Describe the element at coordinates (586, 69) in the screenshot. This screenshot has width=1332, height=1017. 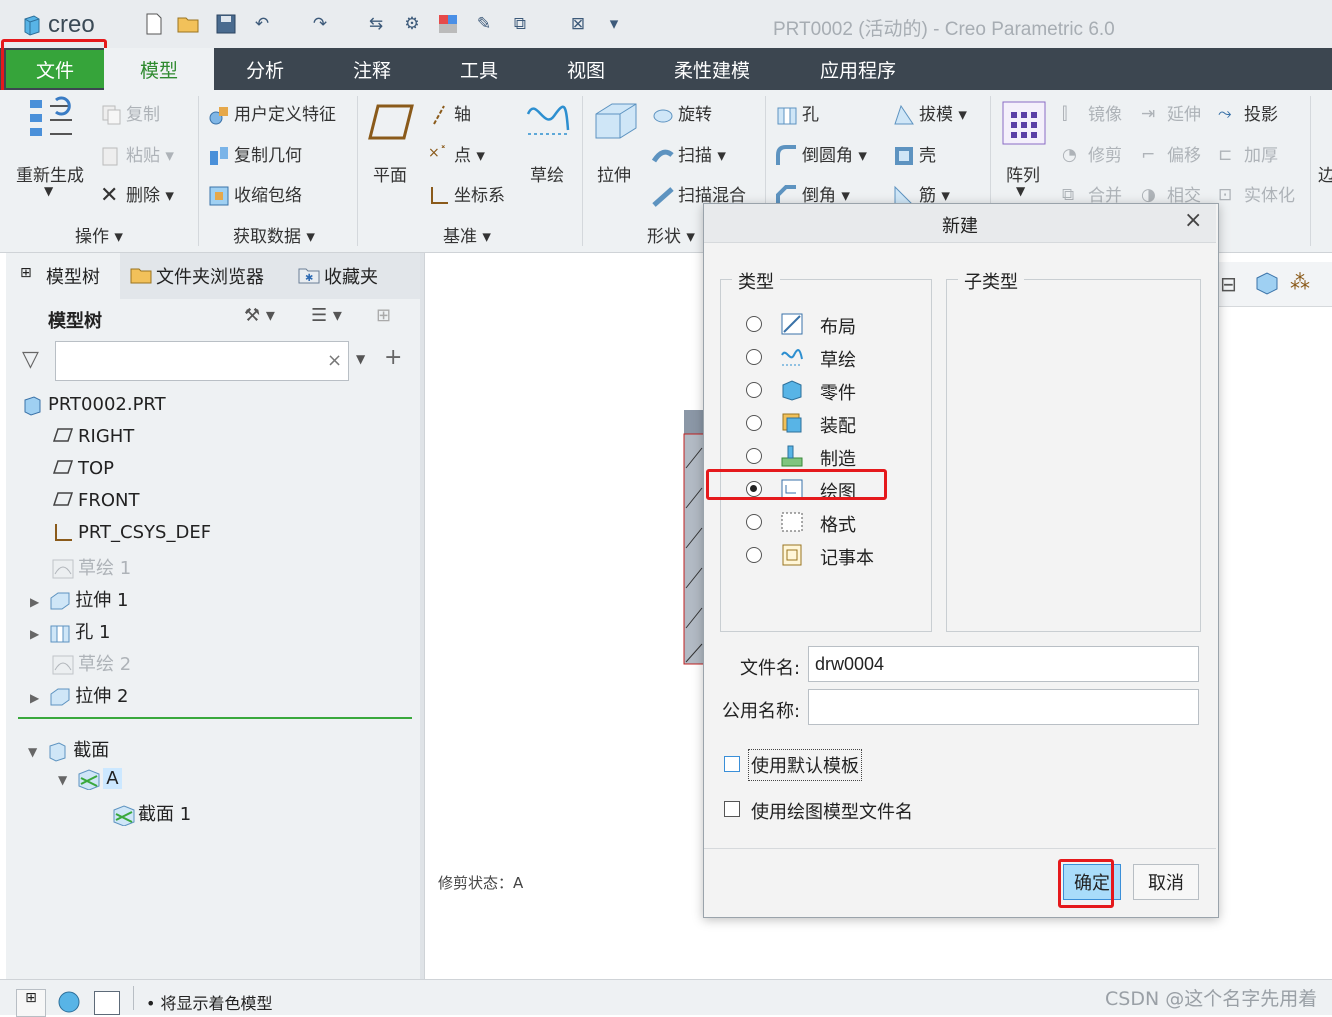
I see `menu-view: 视图` at that location.